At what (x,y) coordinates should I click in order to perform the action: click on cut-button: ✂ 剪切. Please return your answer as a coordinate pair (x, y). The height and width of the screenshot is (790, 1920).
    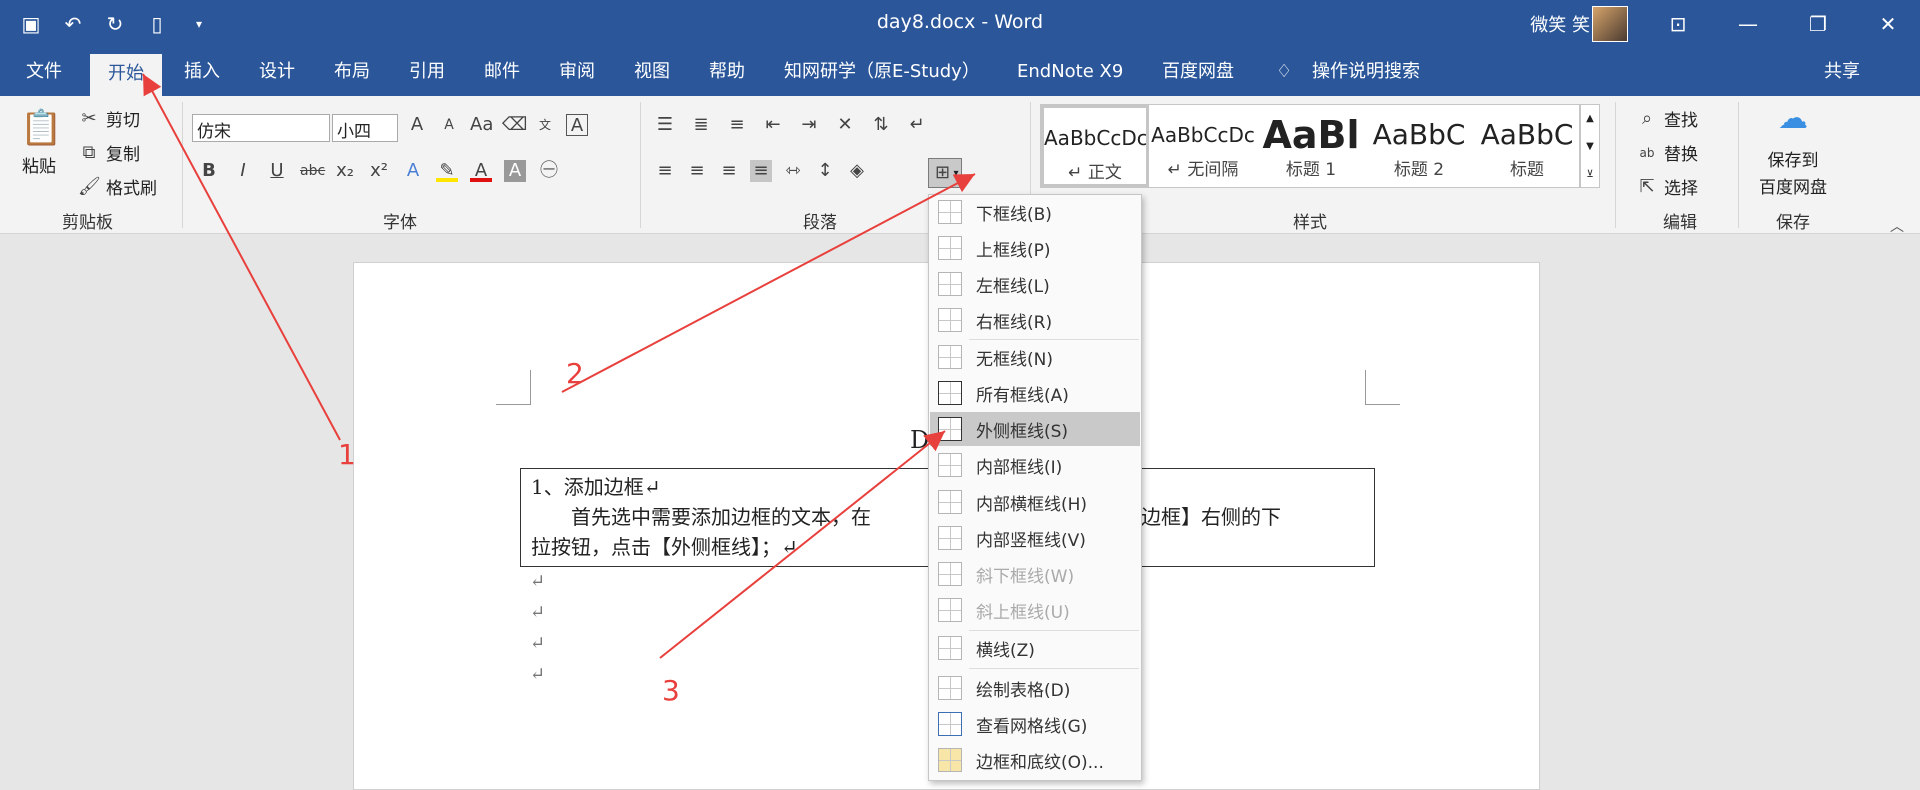
    Looking at the image, I should click on (109, 119).